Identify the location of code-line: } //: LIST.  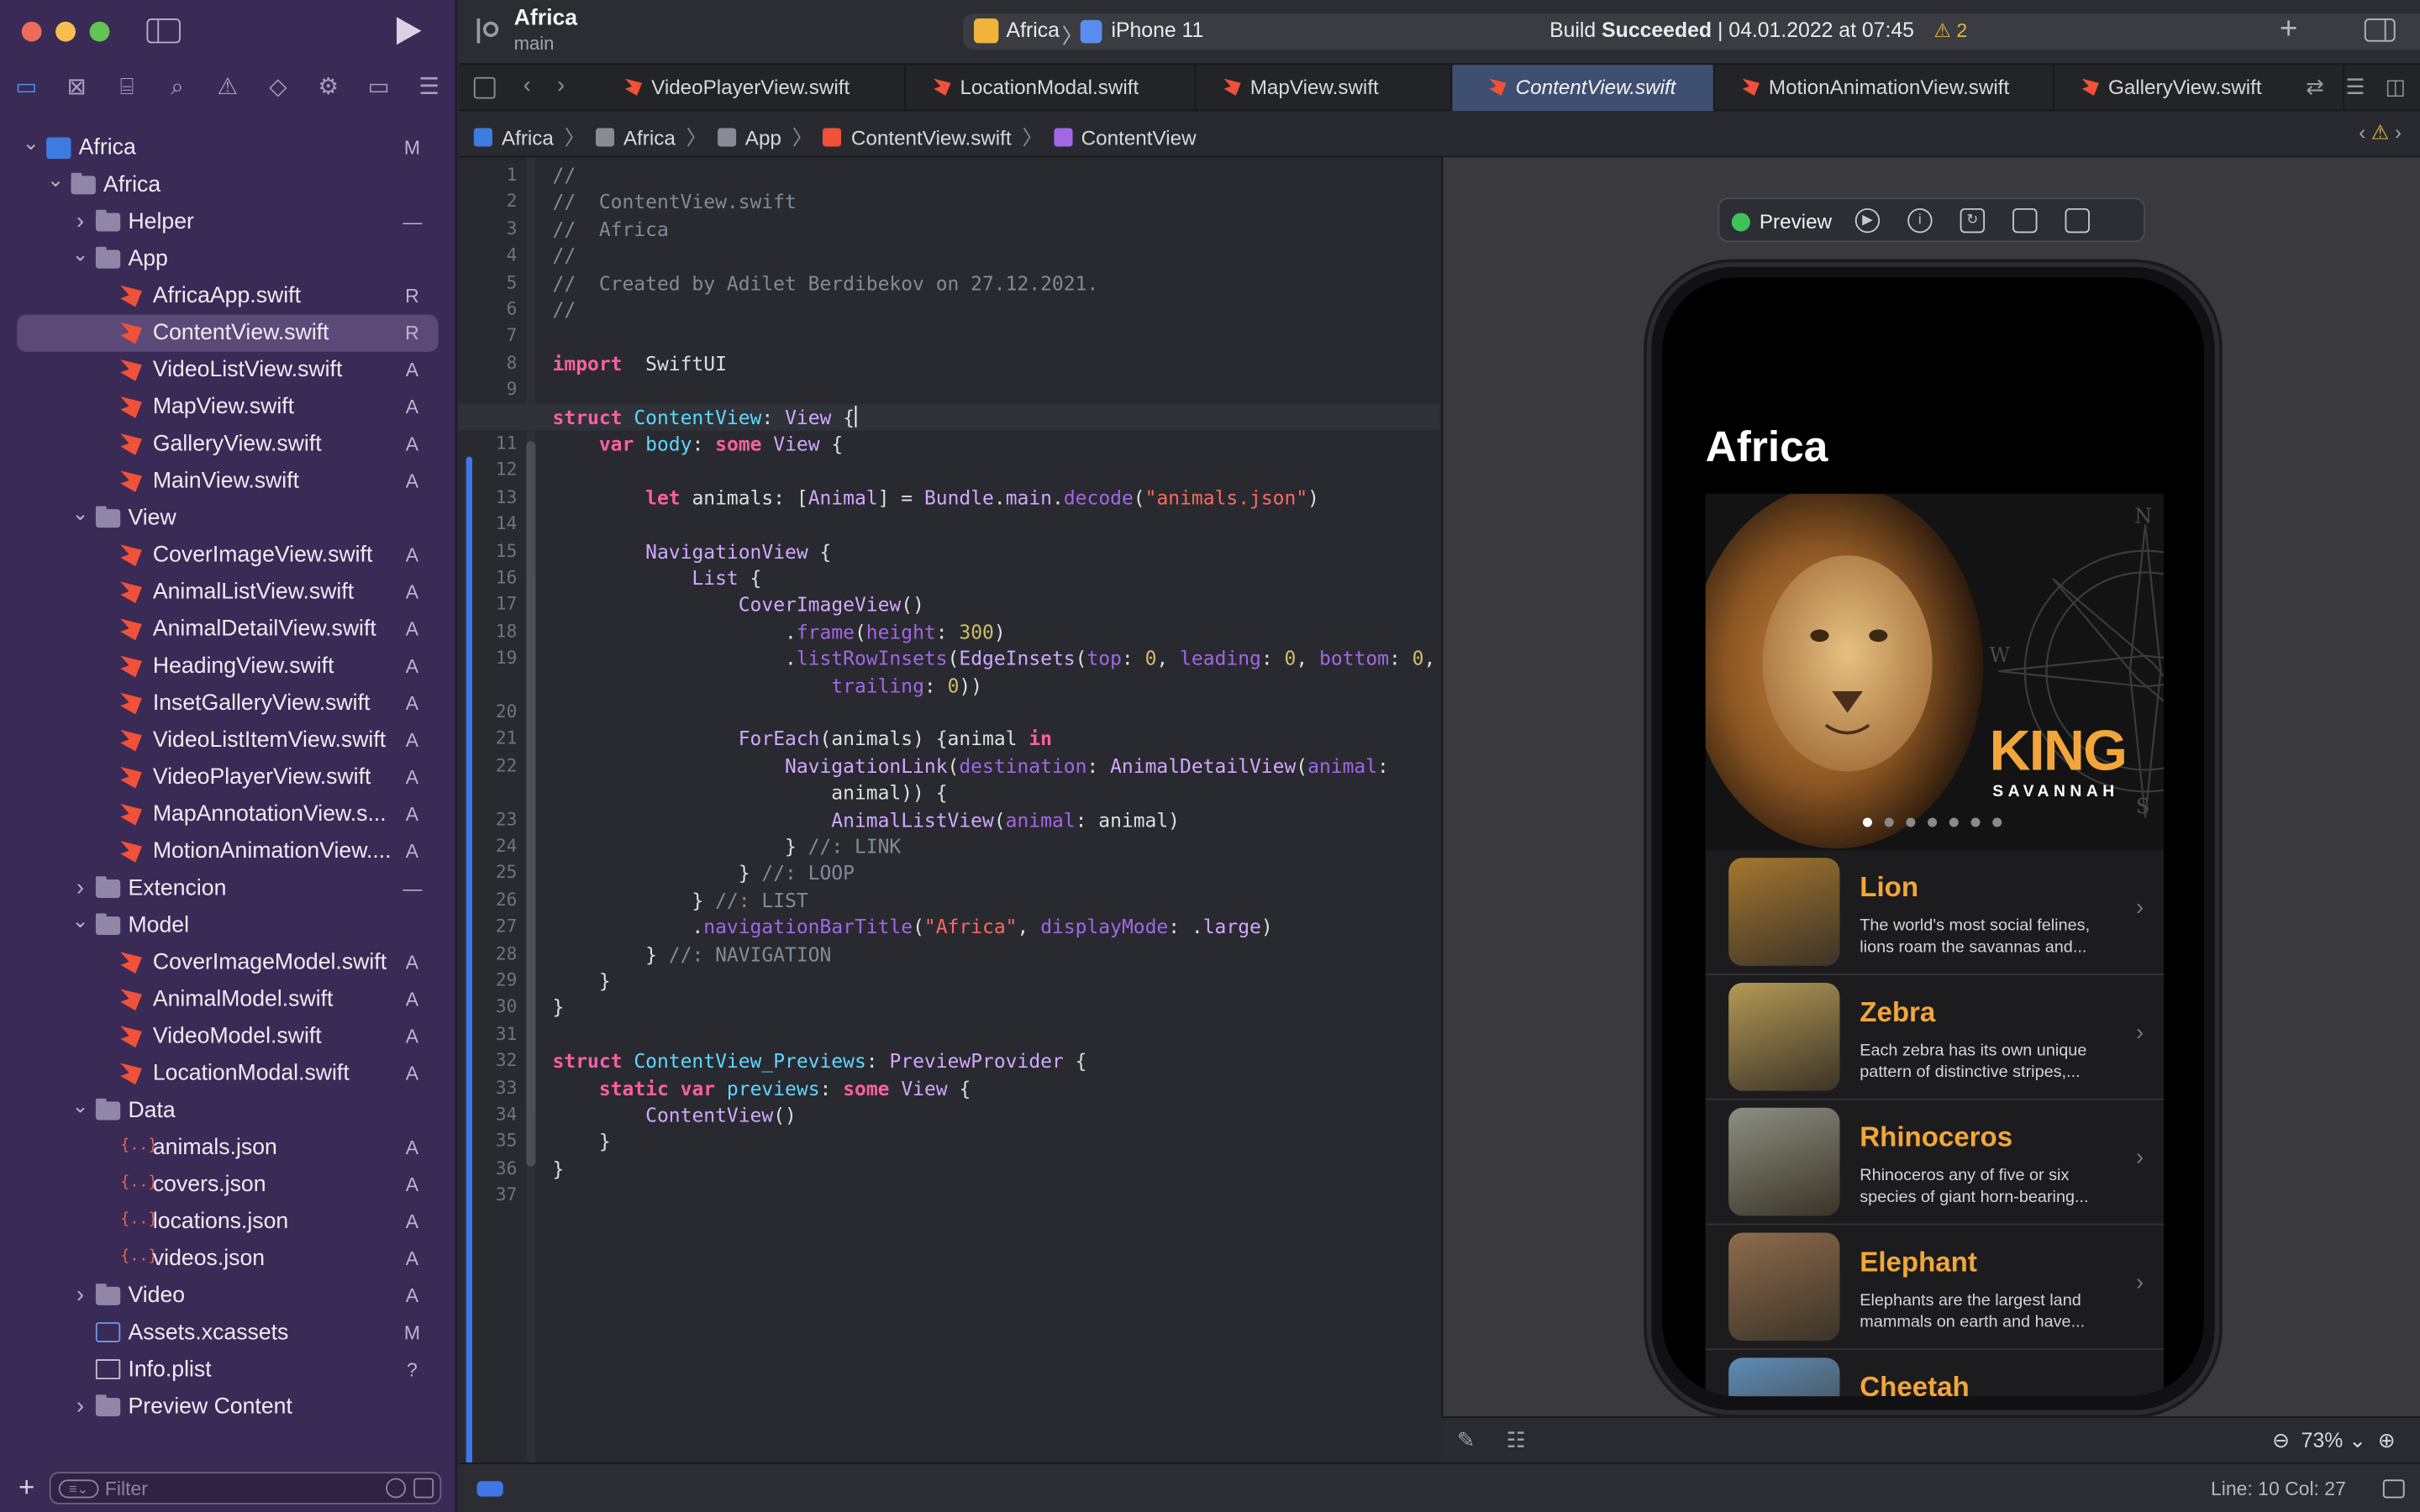
(680, 900).